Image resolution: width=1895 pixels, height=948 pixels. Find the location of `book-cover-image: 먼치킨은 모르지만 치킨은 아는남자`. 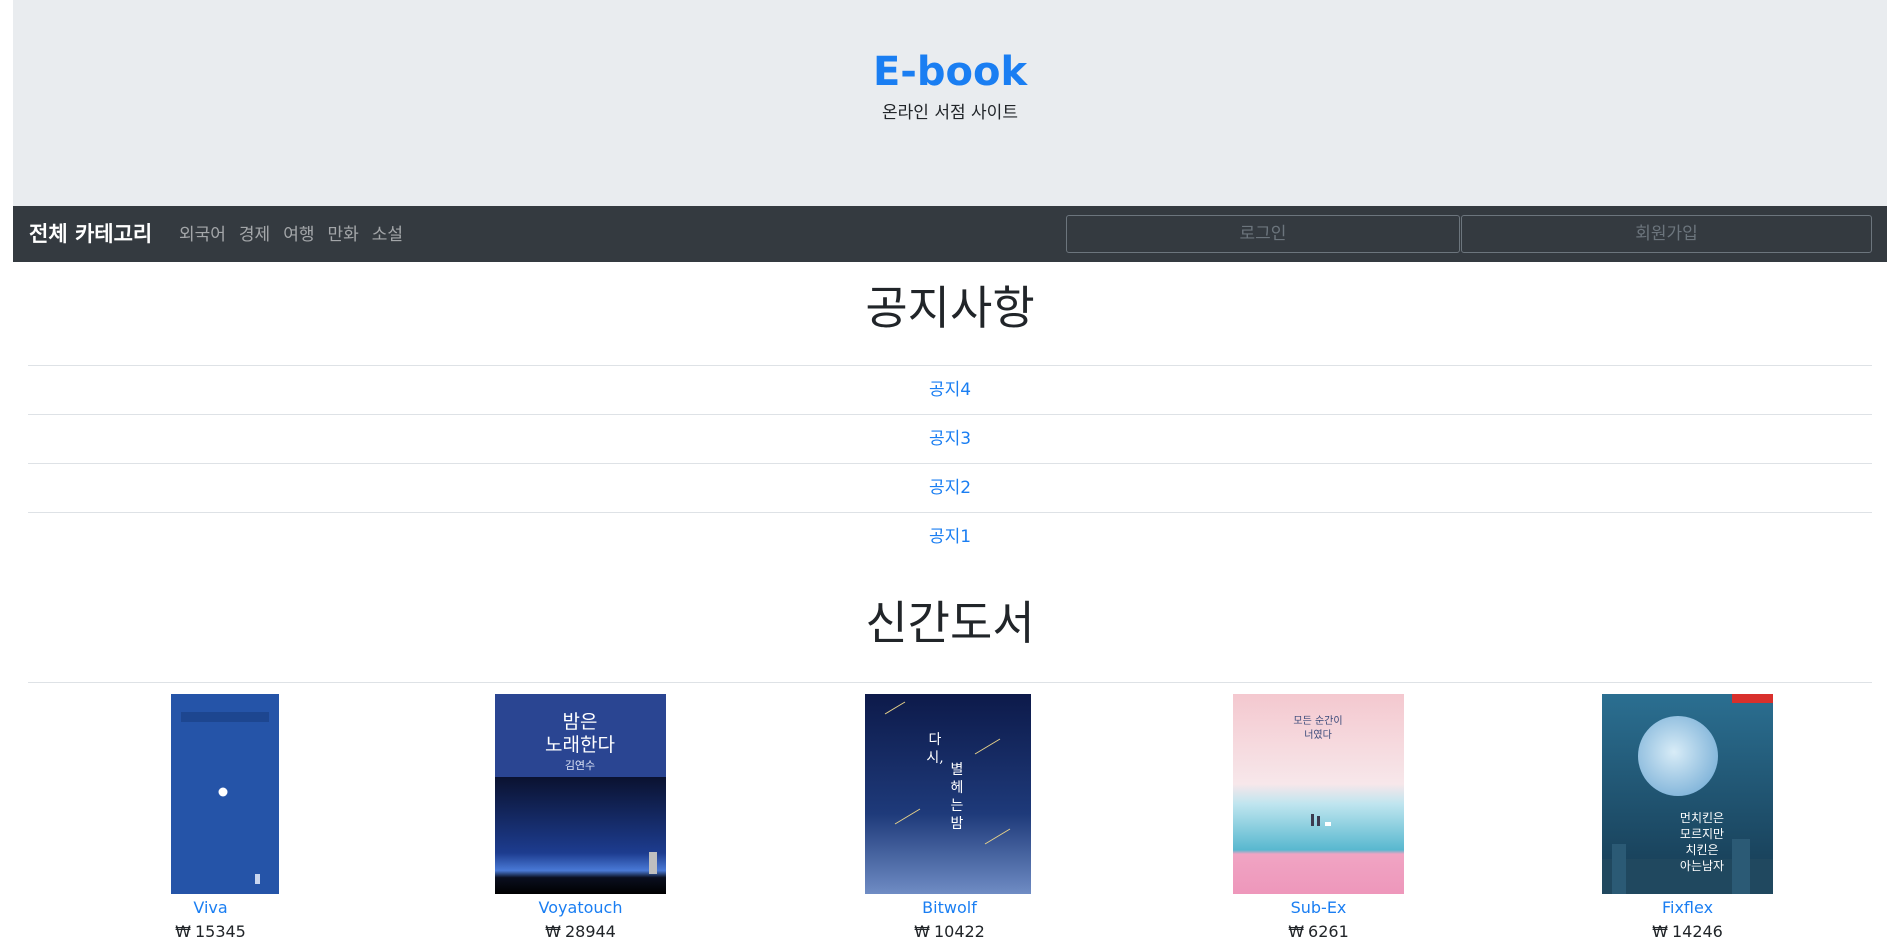

book-cover-image: 먼치킨은 모르지만 치킨은 아는남자 is located at coordinates (1687, 794).